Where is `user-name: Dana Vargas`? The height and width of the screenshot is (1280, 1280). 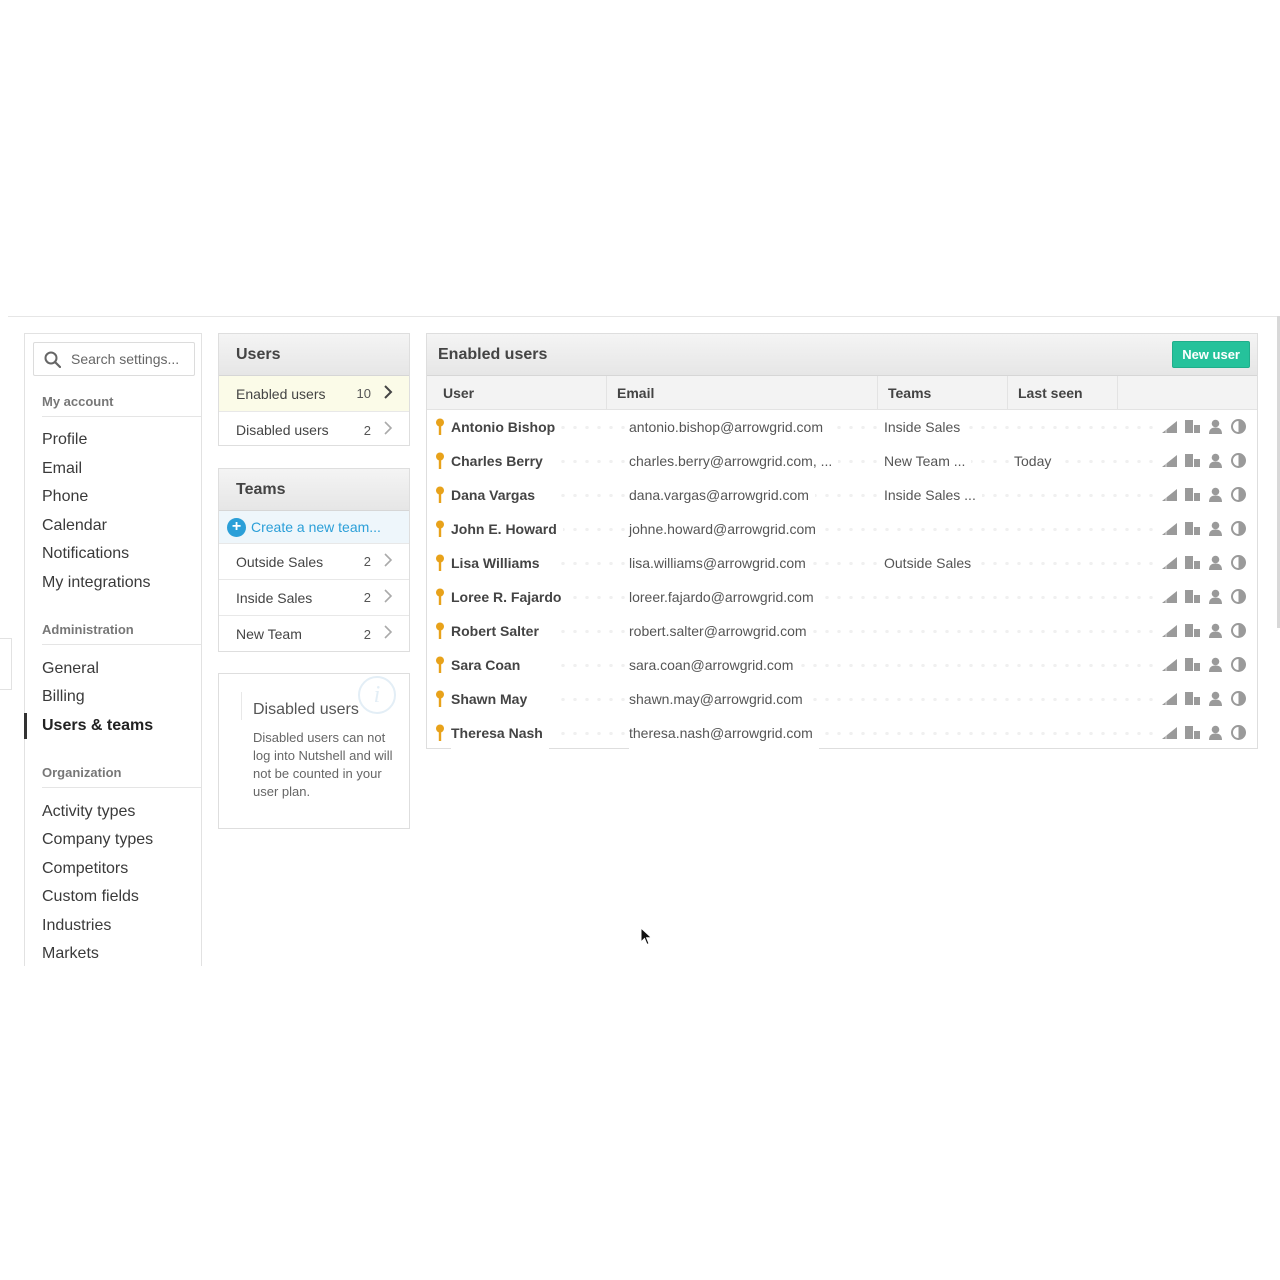 user-name: Dana Vargas is located at coordinates (496, 495).